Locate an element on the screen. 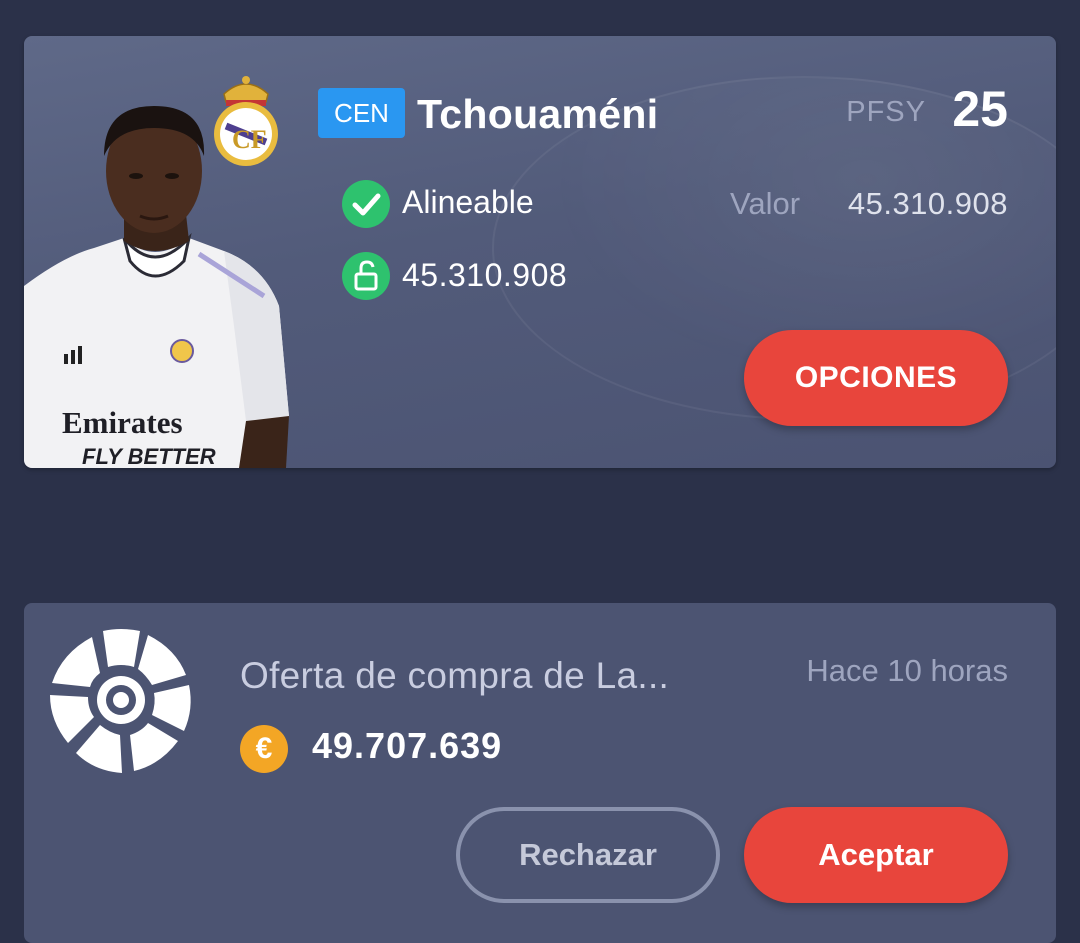  options-button: OPCIONES is located at coordinates (876, 378).